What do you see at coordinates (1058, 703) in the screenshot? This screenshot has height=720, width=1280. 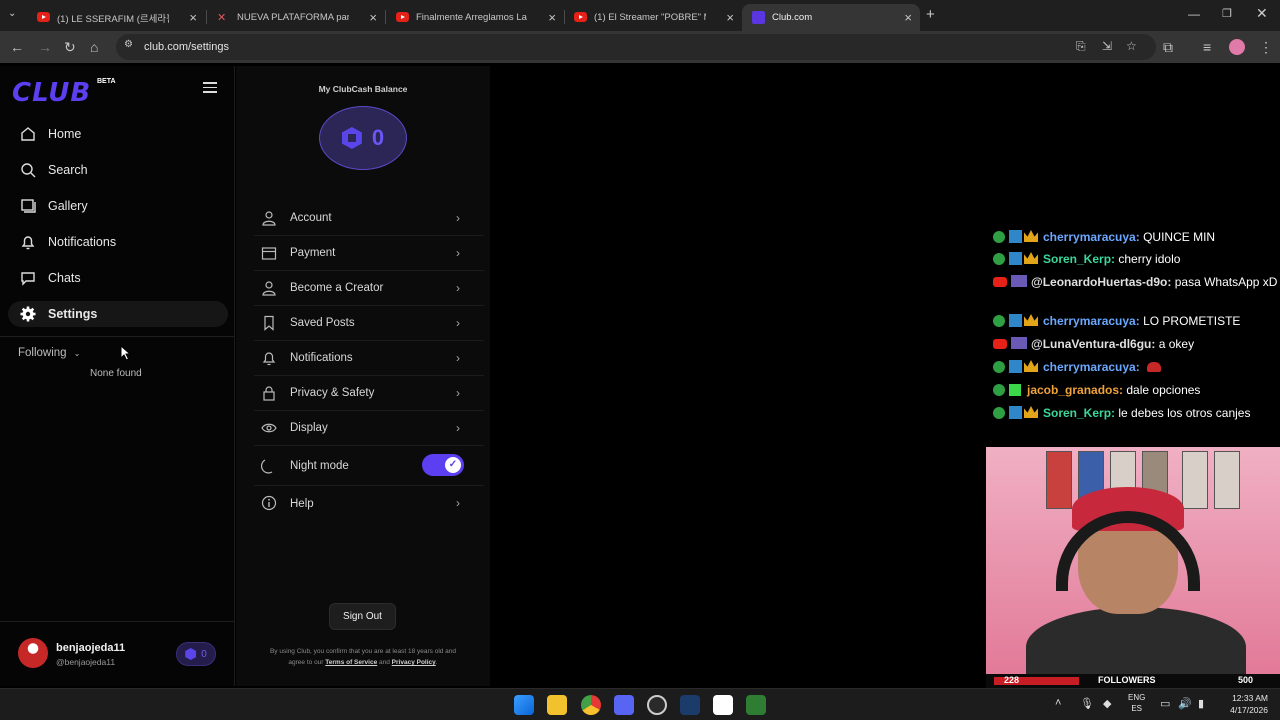 I see `chevron-up-icon: ˄` at bounding box center [1058, 703].